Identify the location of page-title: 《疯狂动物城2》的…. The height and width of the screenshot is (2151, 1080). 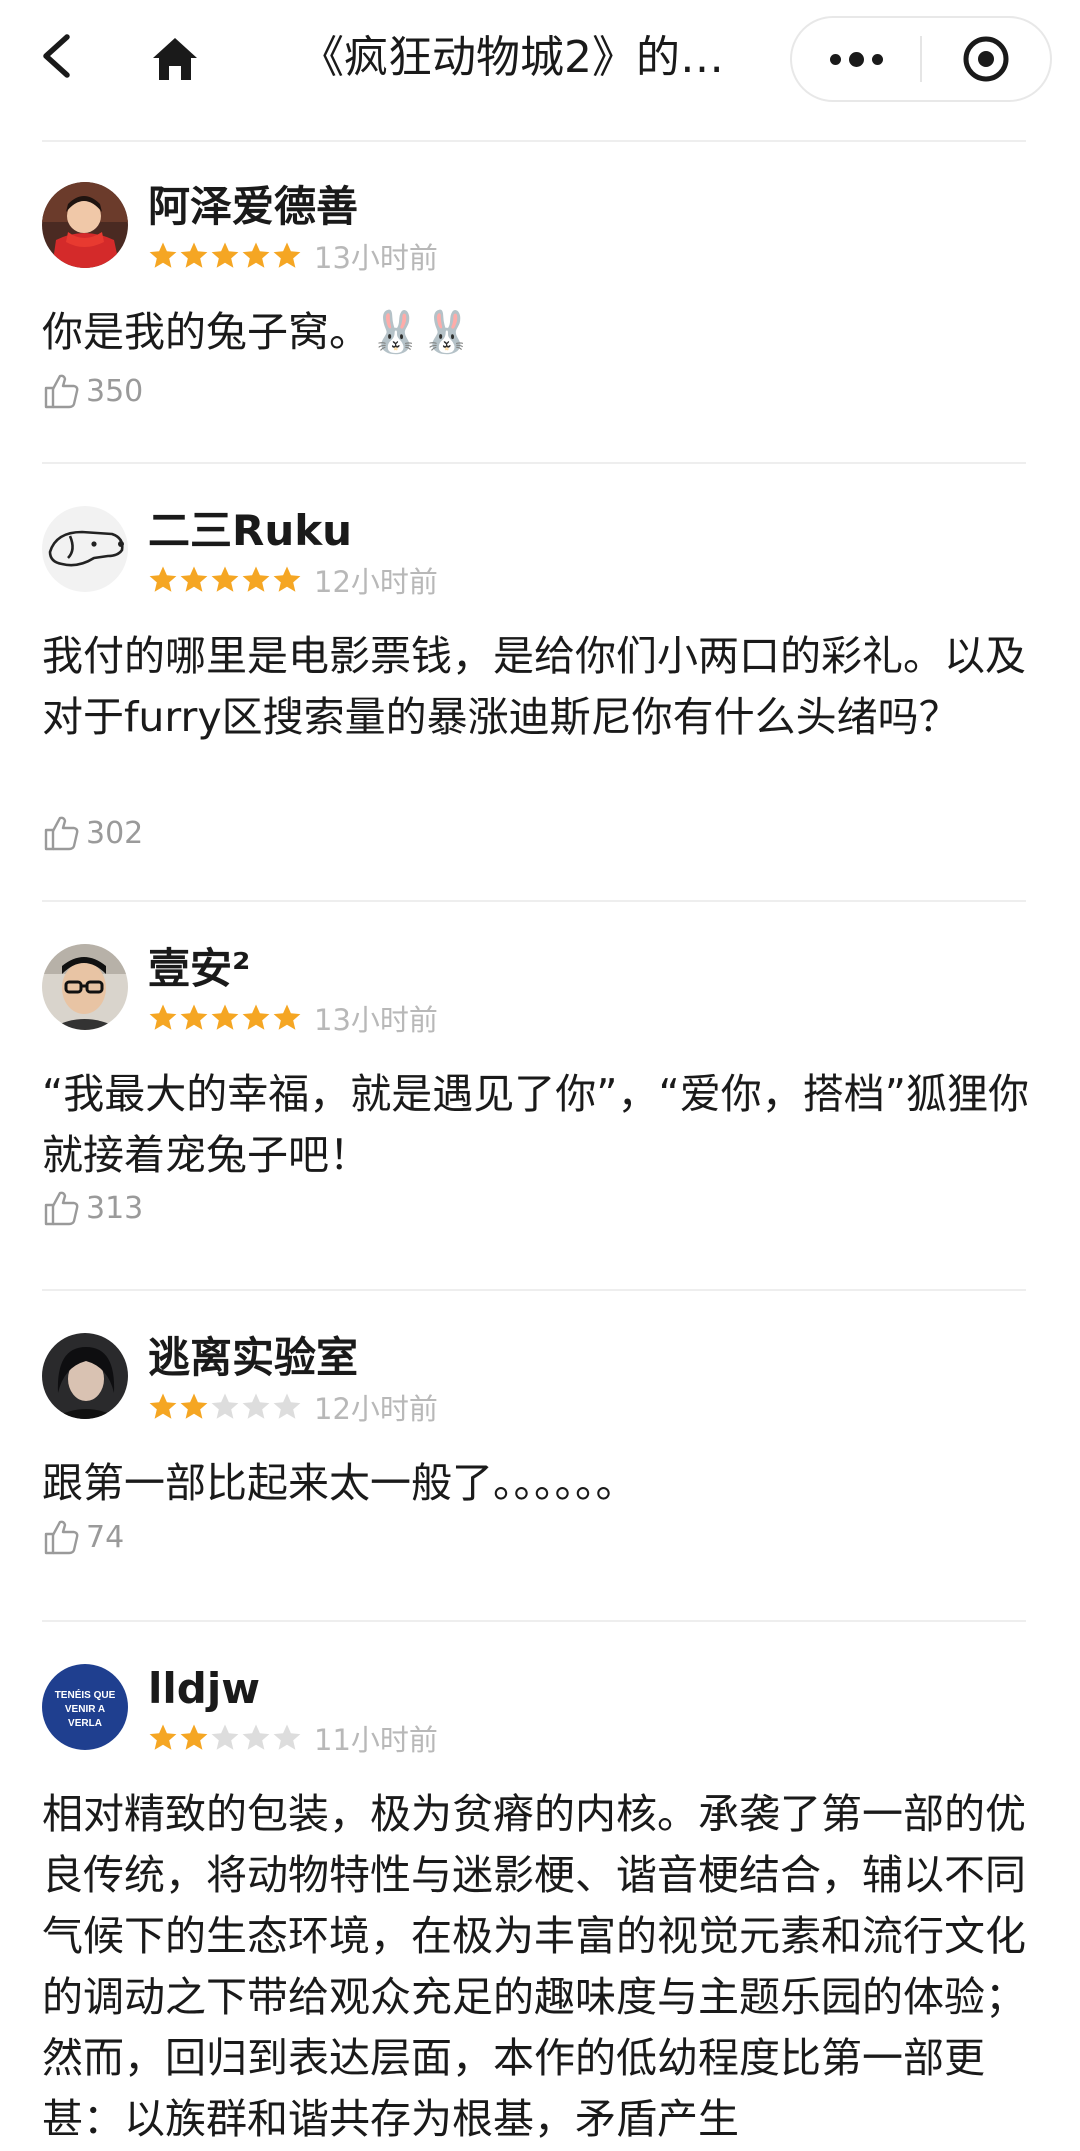
(512, 57).